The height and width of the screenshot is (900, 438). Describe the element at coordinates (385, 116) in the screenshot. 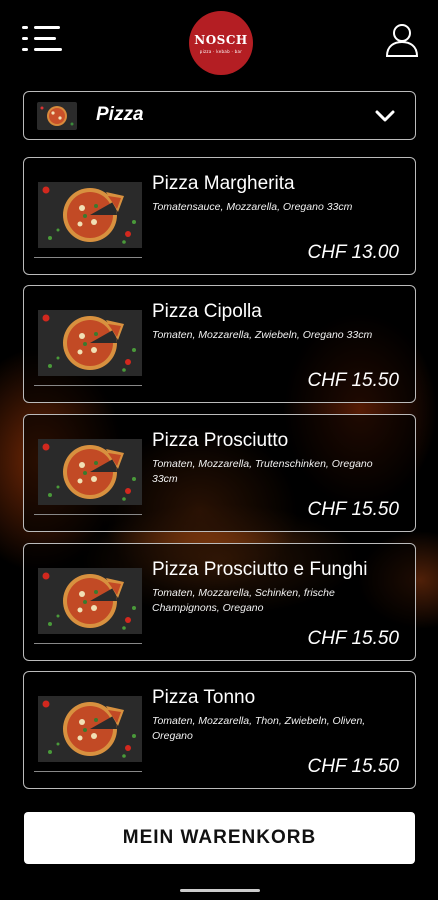

I see `chevron-down-icon` at that location.